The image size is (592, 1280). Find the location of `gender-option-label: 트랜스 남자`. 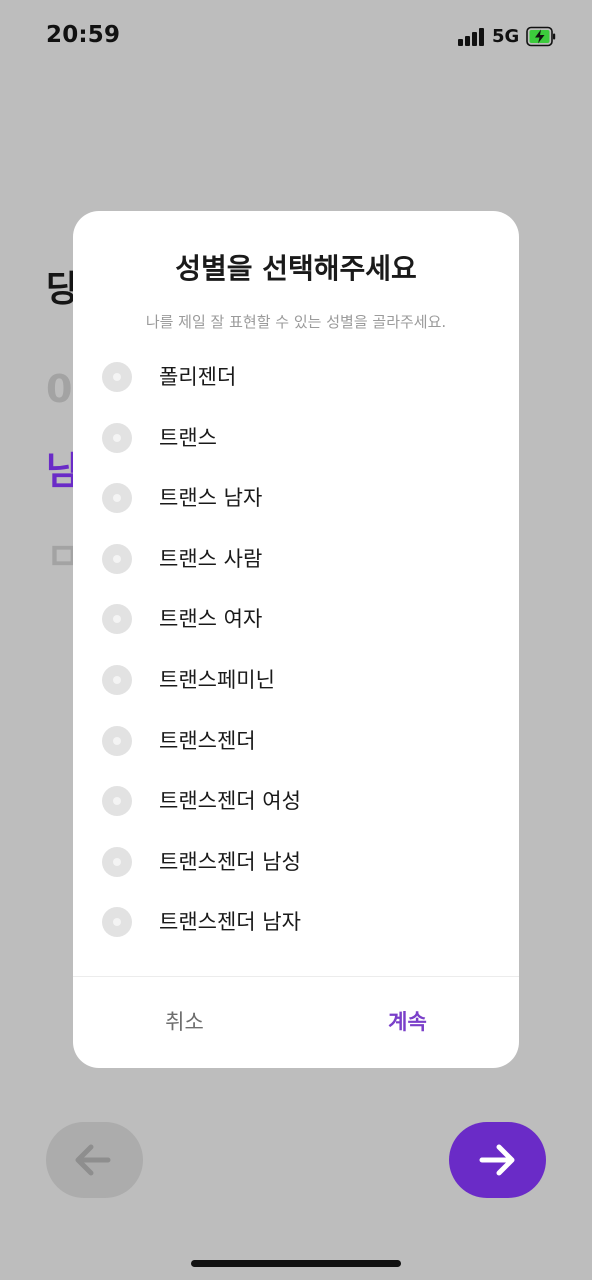

gender-option-label: 트랜스 남자 is located at coordinates (211, 498).